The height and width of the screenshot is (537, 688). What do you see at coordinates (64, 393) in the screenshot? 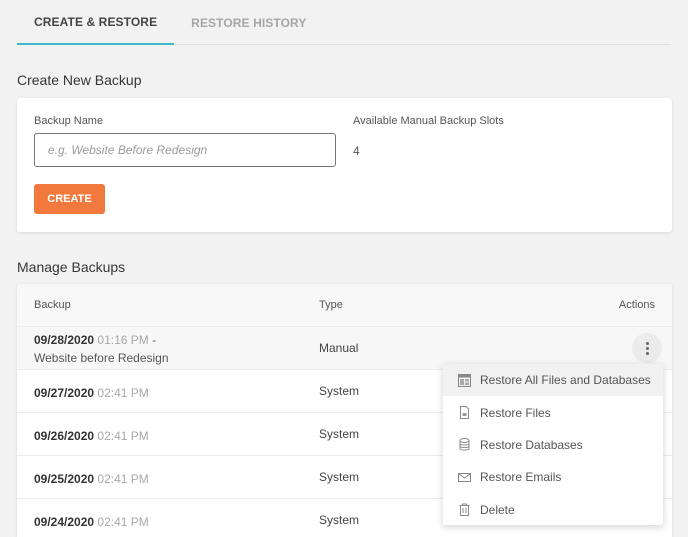
I see `backup-date: 09/27/2020` at bounding box center [64, 393].